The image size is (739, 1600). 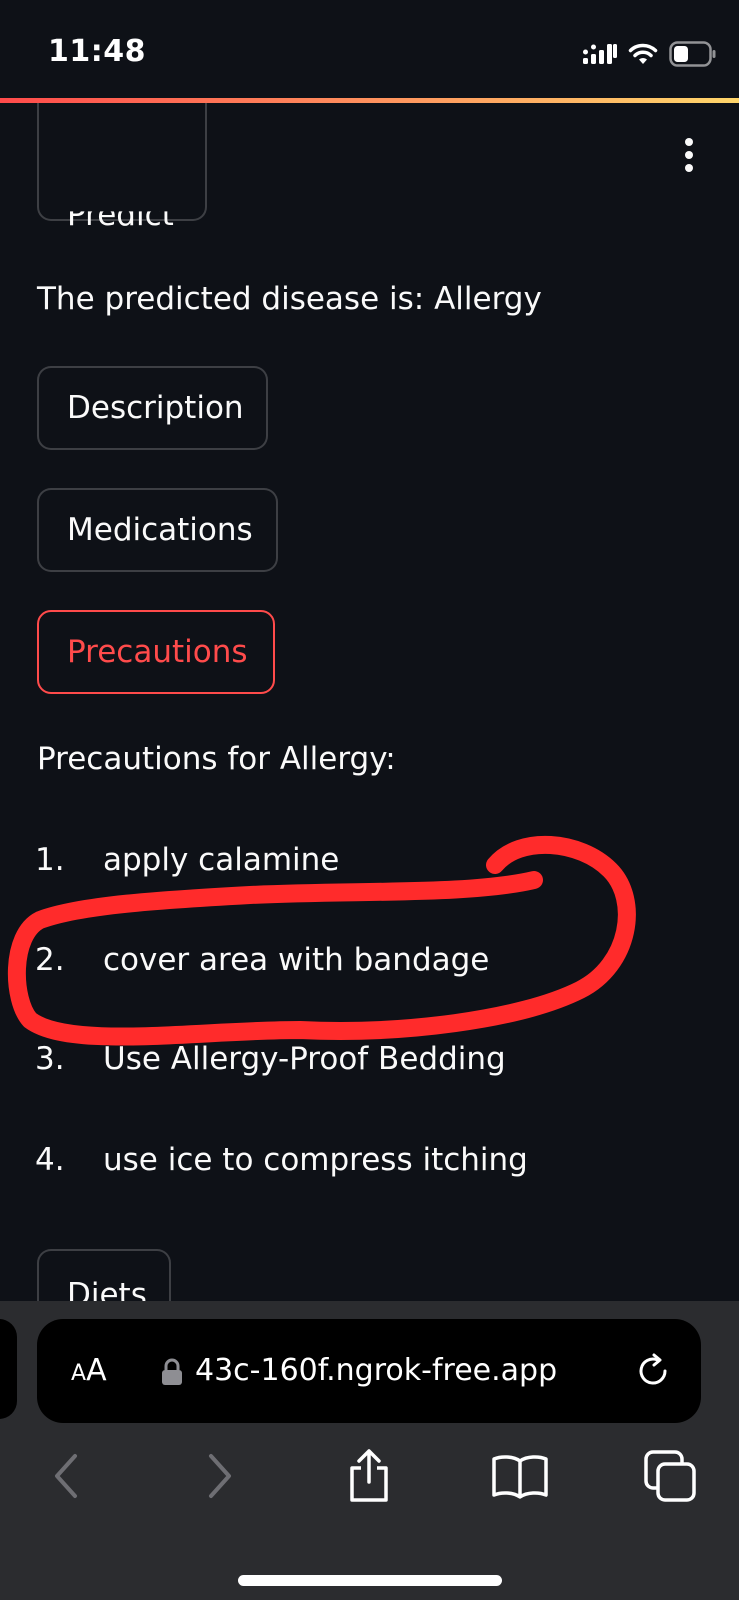 I want to click on signal-icon, so click(x=600, y=54).